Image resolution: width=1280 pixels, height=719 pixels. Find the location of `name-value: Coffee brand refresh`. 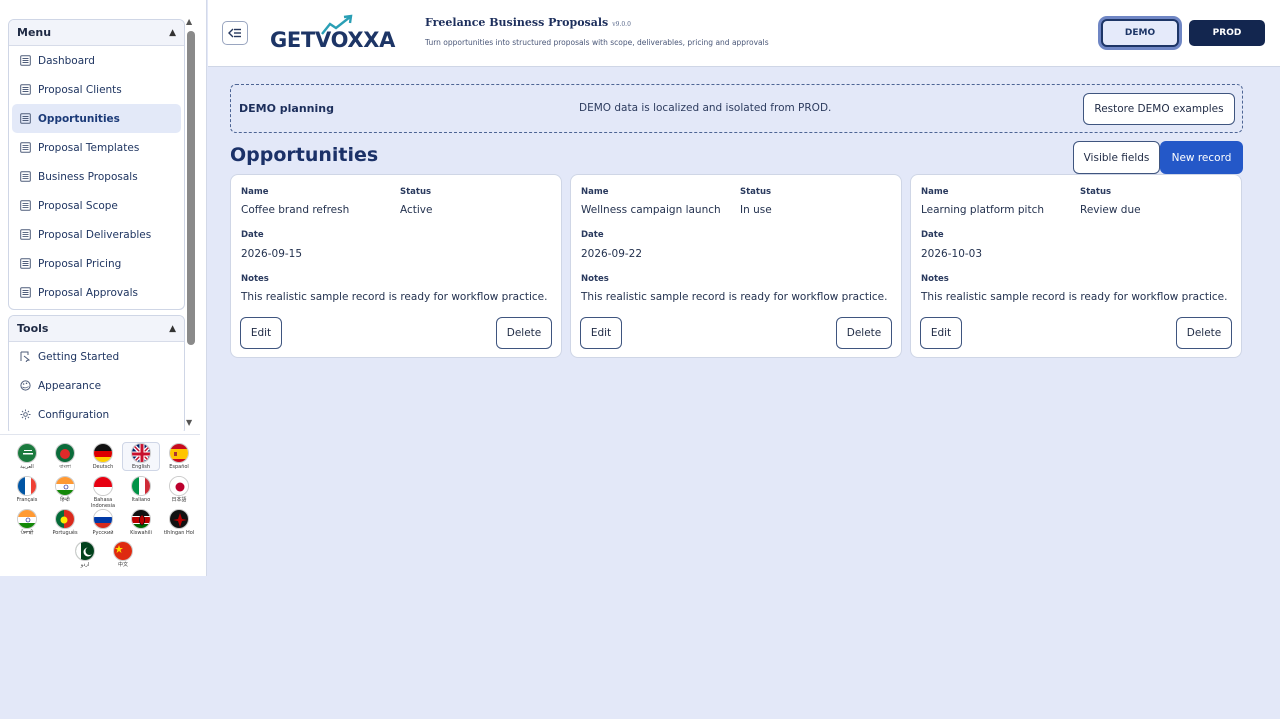

name-value: Coffee brand refresh is located at coordinates (295, 210).